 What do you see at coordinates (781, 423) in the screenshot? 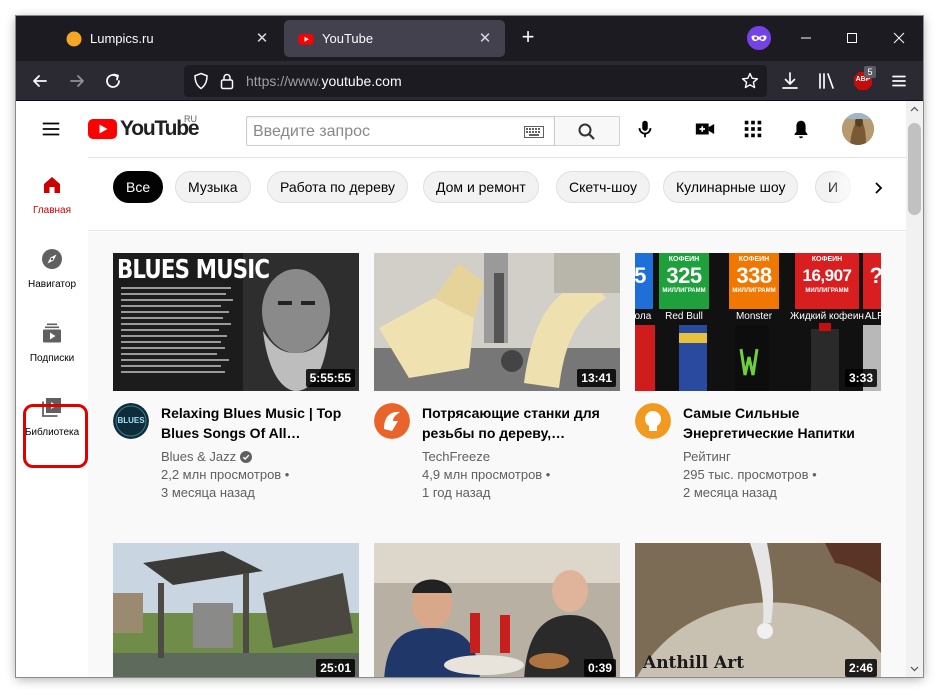
I see `video-title: Самые Сильные Энергетические Напитки` at bounding box center [781, 423].